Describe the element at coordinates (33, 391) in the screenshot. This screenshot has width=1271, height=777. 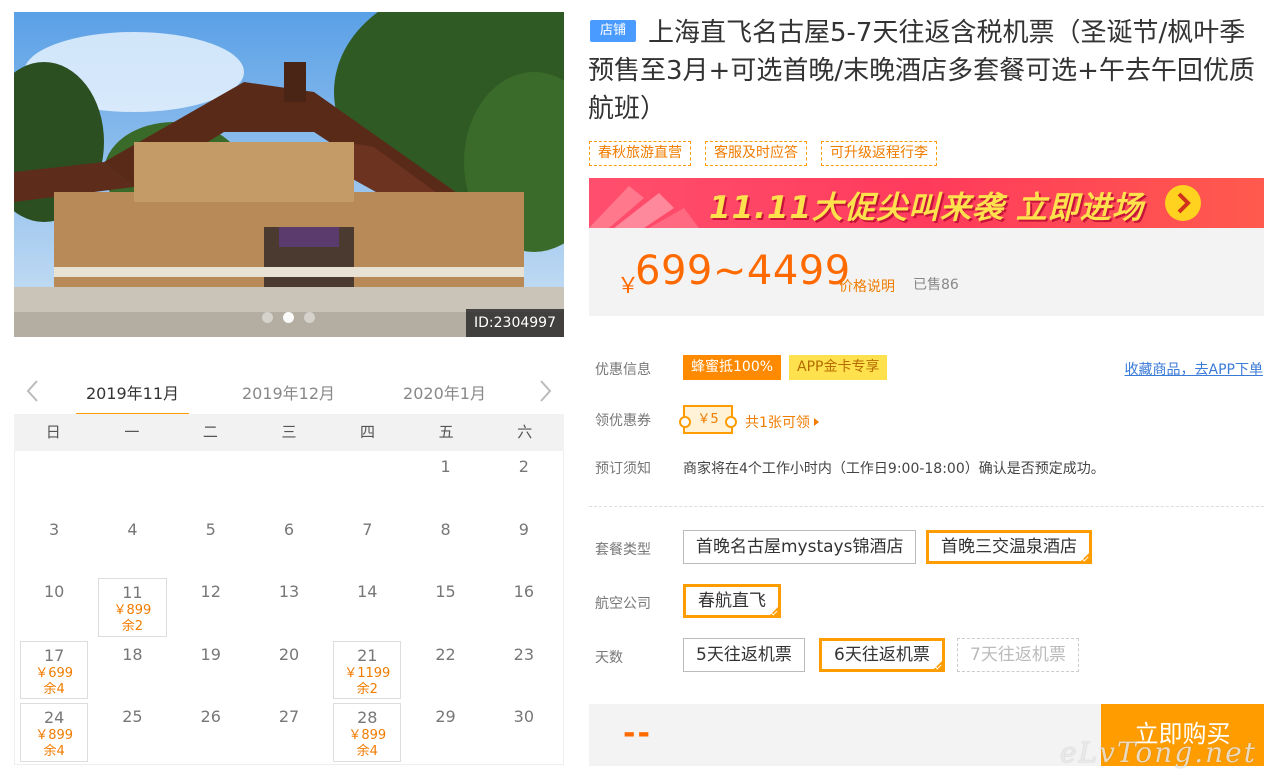
I see `calendar-prev-arrow-icon` at that location.